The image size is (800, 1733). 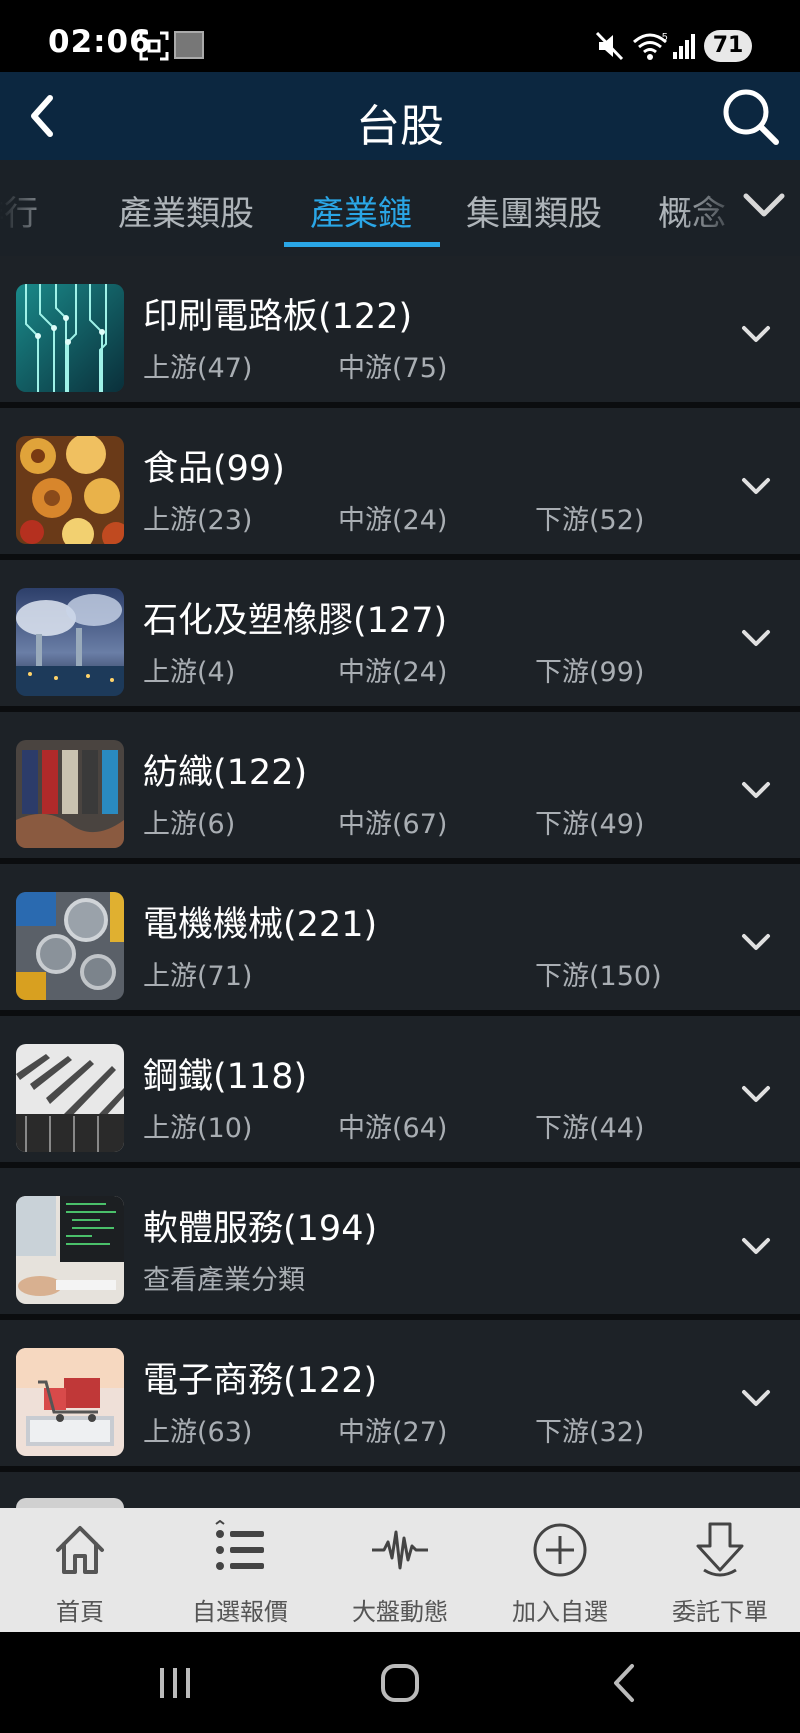 What do you see at coordinates (400, 481) in the screenshot?
I see `industry-card-food: 食品(99) 上游(23) 中游(24) 下游(52)` at bounding box center [400, 481].